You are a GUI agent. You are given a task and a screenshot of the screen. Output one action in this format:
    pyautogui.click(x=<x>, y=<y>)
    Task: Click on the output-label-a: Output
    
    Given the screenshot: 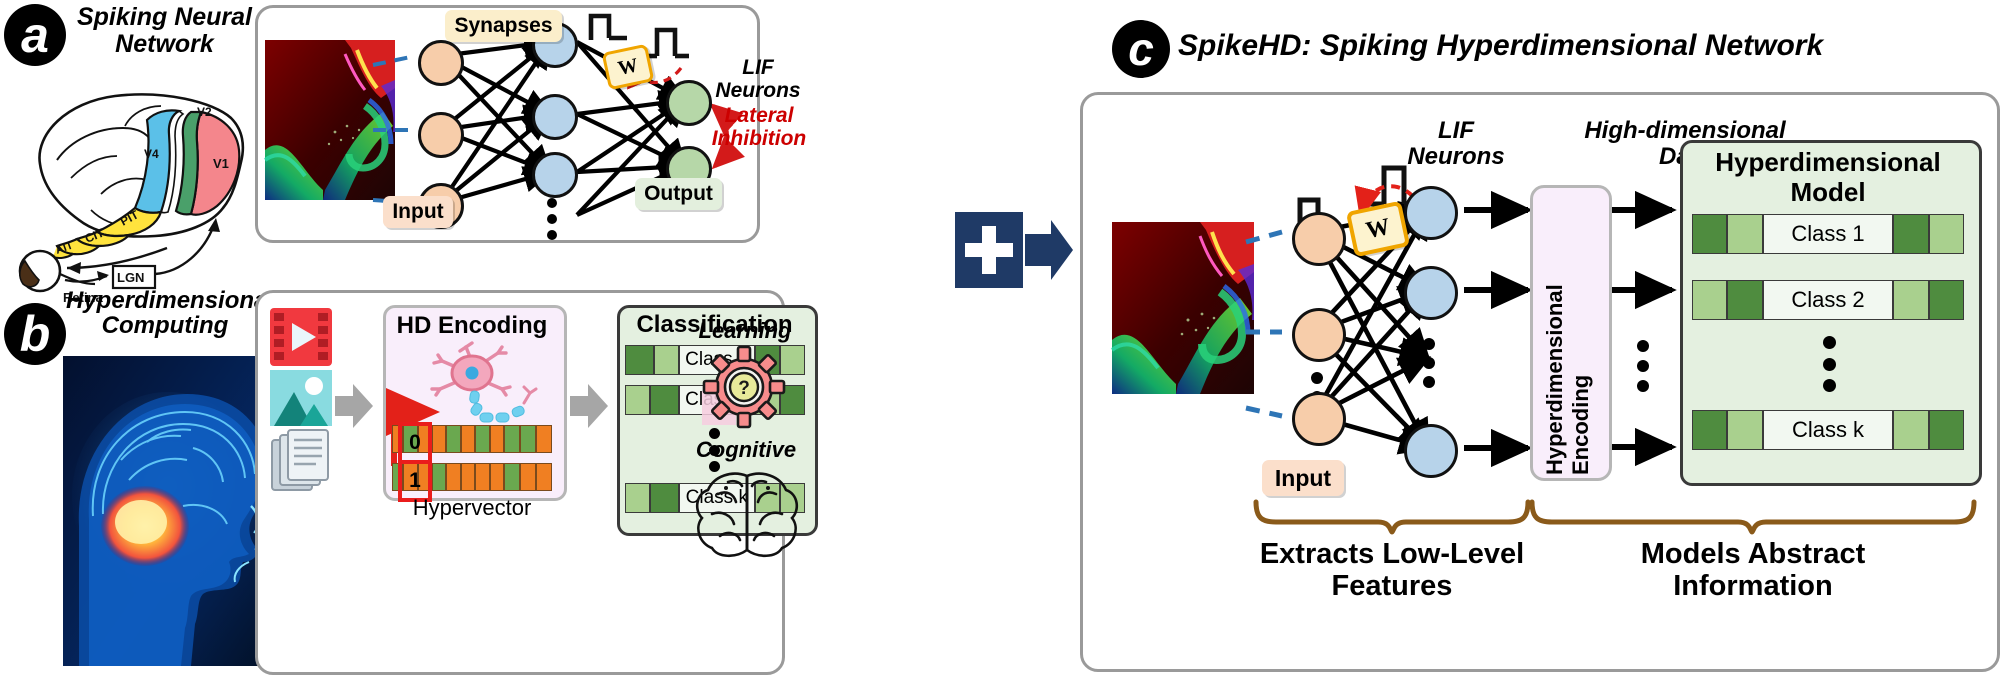 What is the action you would take?
    pyautogui.click(x=678, y=193)
    